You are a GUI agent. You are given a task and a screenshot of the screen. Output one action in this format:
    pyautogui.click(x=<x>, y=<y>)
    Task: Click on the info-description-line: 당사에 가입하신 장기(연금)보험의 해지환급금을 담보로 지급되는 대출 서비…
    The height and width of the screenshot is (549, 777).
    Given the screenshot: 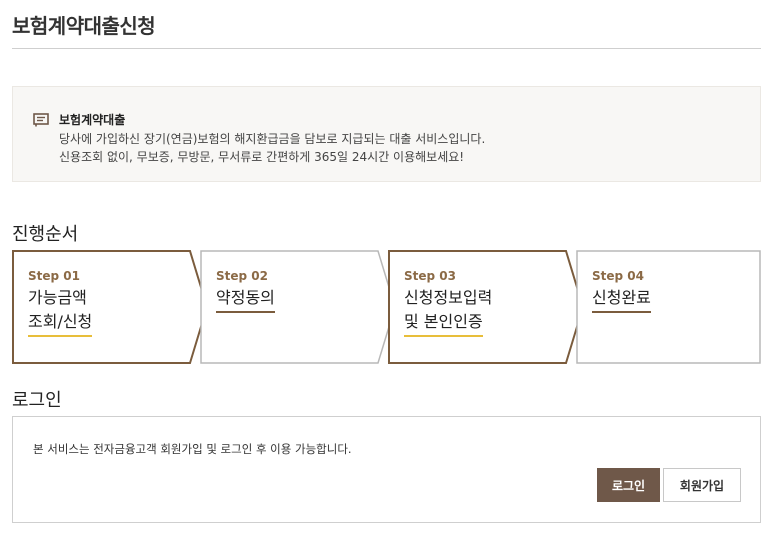 What is the action you would take?
    pyautogui.click(x=272, y=139)
    